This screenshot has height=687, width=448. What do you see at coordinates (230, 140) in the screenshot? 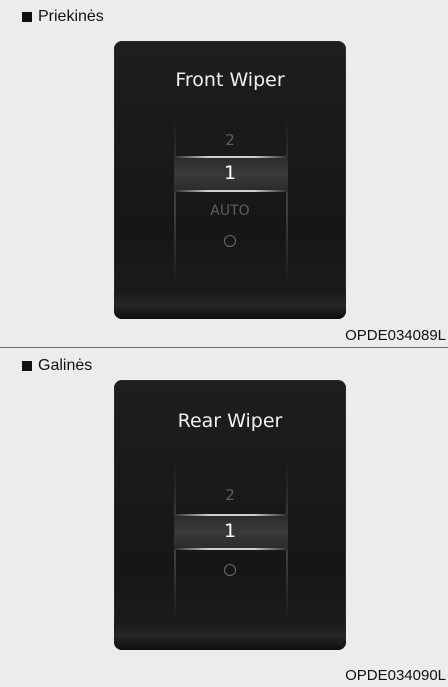
I see `front-option-2: 2` at bounding box center [230, 140].